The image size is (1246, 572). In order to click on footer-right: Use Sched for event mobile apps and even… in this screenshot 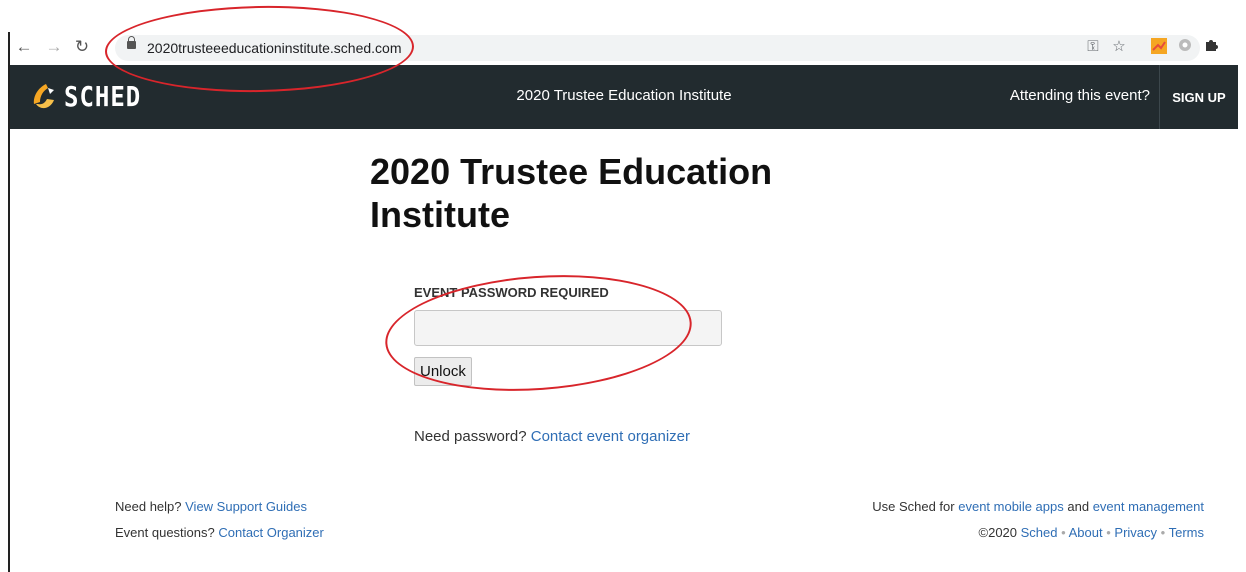, I will do `click(1038, 520)`.